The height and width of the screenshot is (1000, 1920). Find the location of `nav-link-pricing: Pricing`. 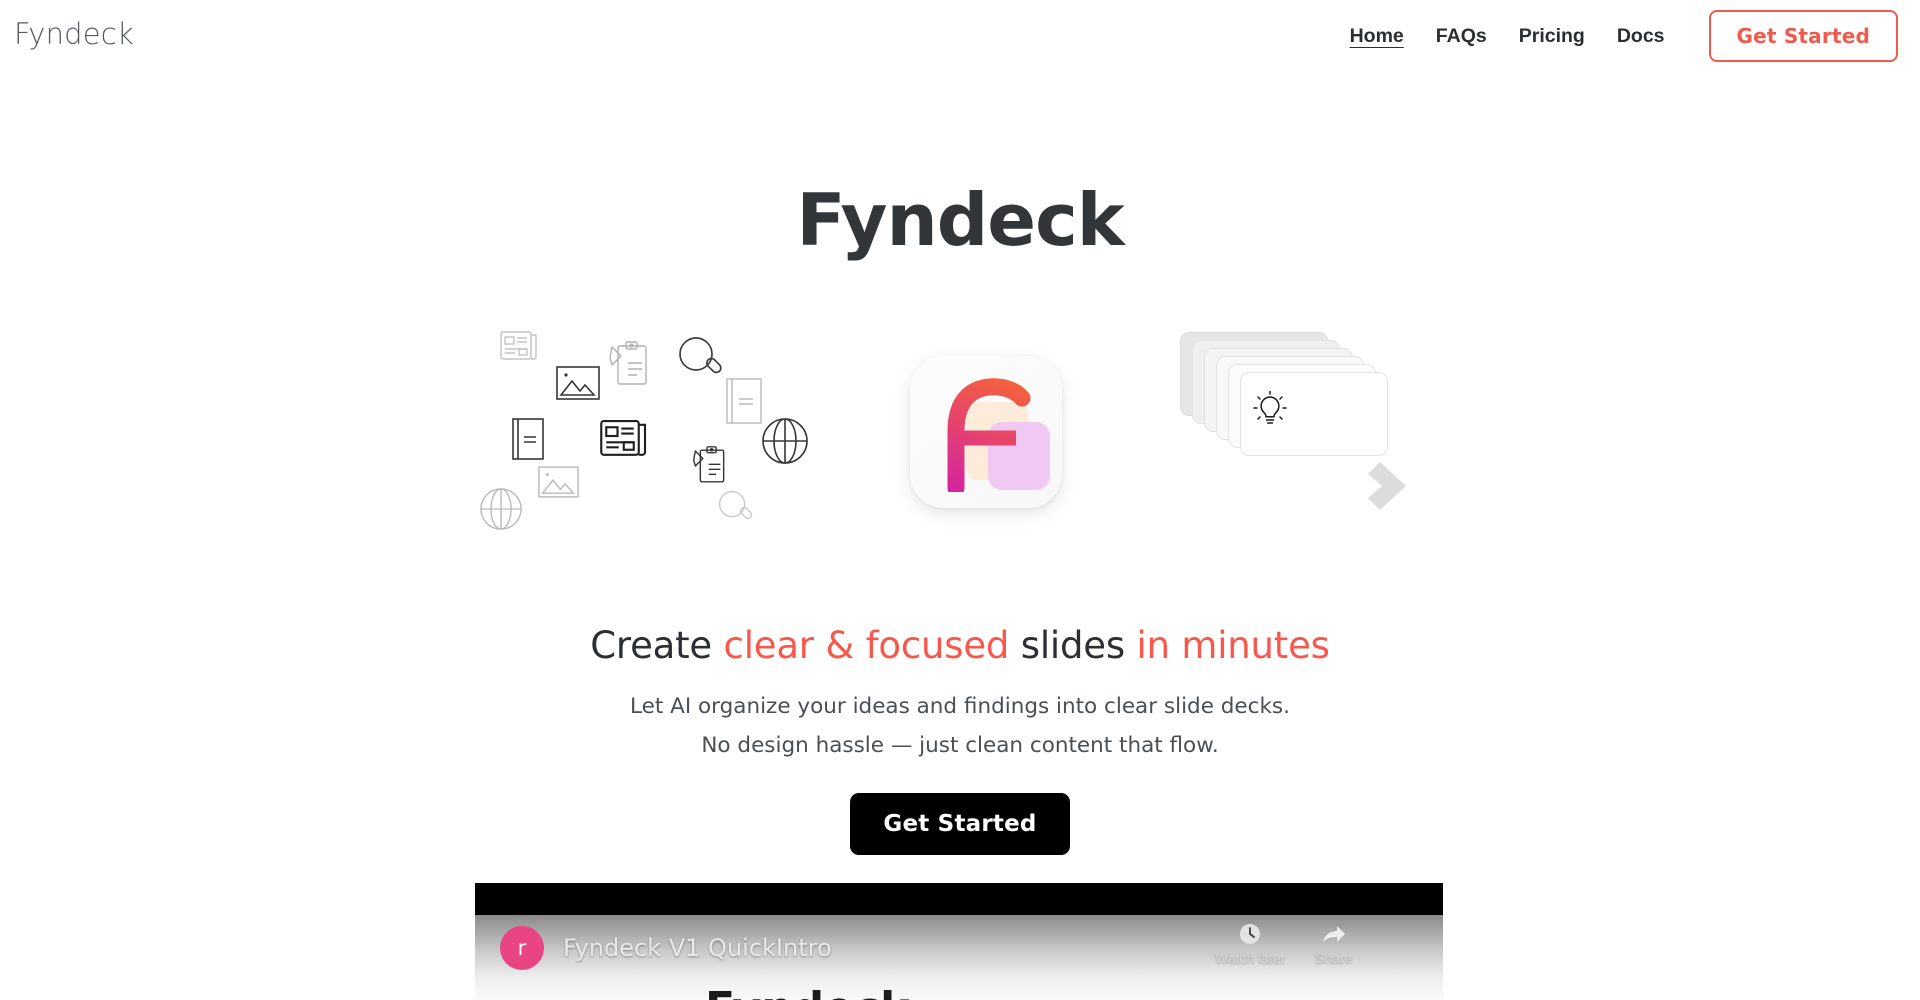

nav-link-pricing: Pricing is located at coordinates (1552, 36).